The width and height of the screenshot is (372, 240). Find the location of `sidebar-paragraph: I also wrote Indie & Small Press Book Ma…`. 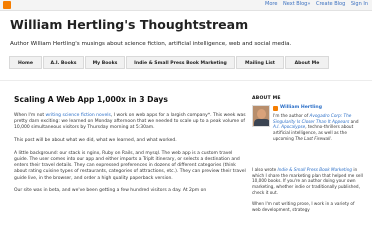

sidebar-paragraph: I also wrote Indie & Small Press Book Ma… is located at coordinates (308, 181).